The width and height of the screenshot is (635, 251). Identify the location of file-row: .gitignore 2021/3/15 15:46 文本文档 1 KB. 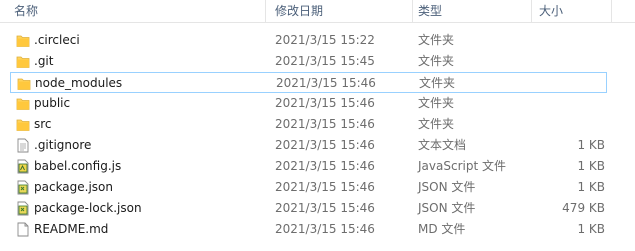
(308, 145).